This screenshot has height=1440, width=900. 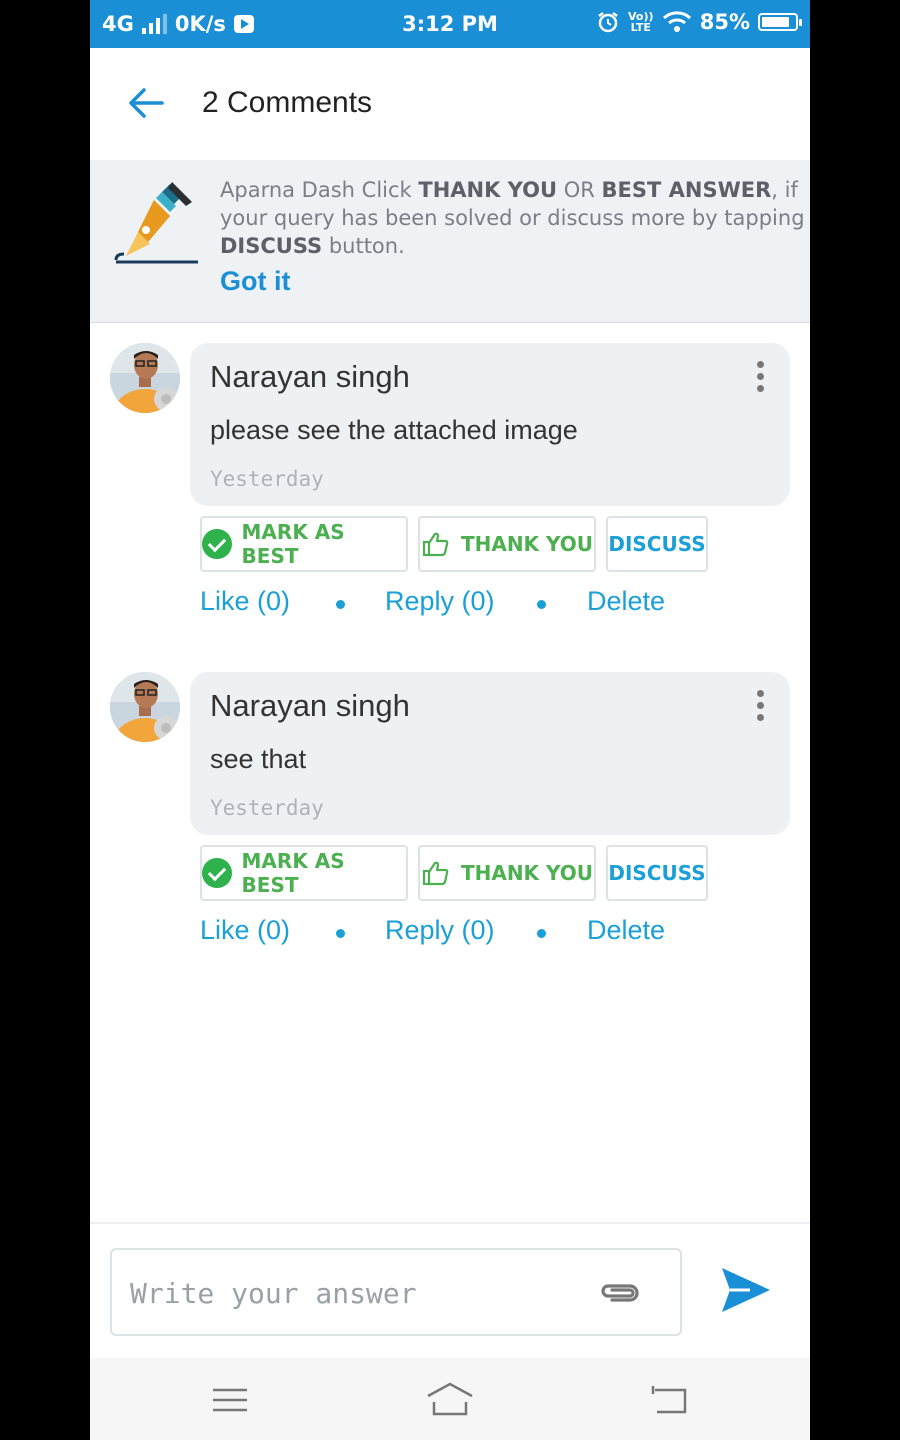 I want to click on top-bar: 2 Comments, so click(x=450, y=104).